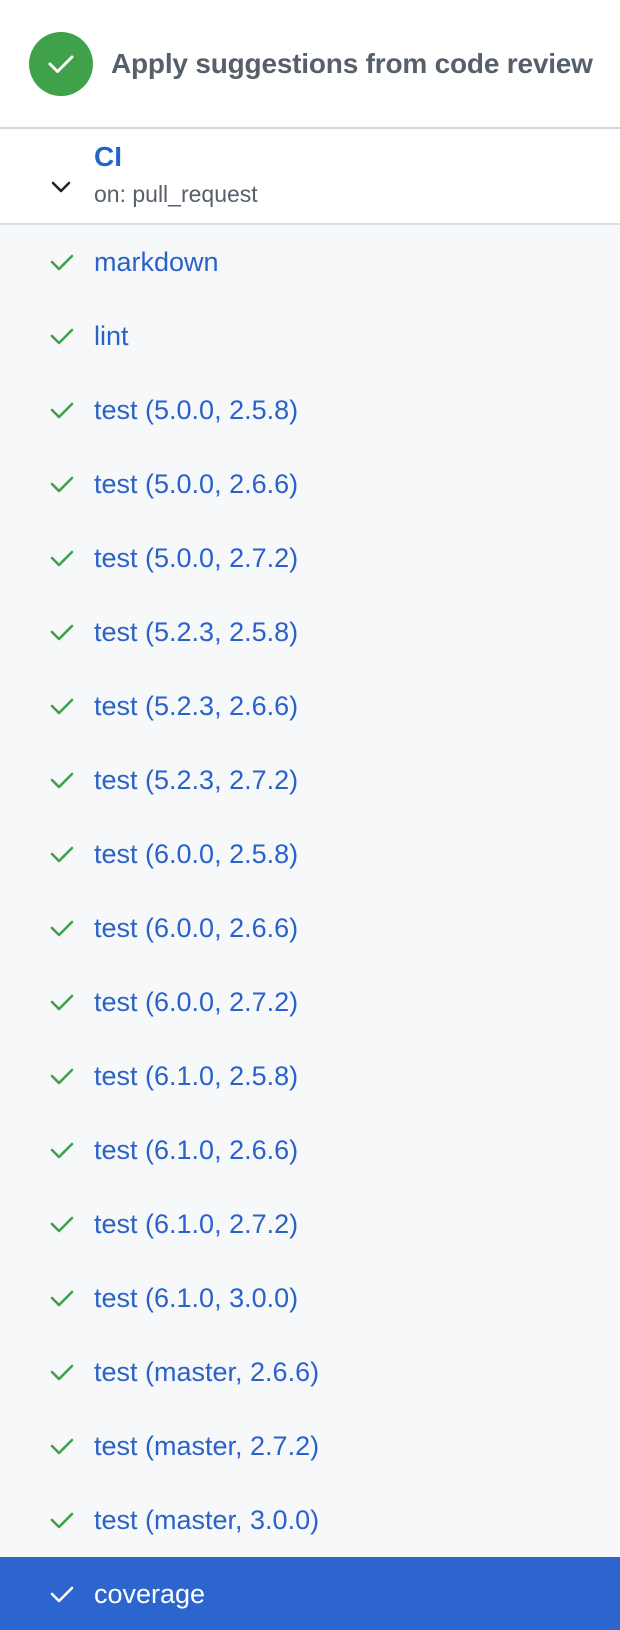 The height and width of the screenshot is (1630, 620). I want to click on job-link: test (6.1.0, 2.6.6), so click(196, 1150).